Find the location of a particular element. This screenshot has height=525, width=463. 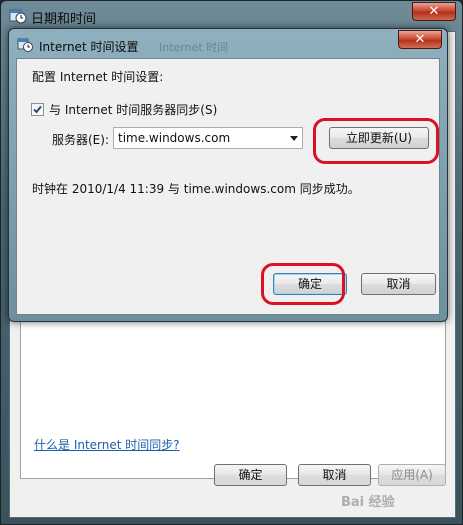

dialog-heading: 配置 Internet 时间设置: is located at coordinates (98, 77).